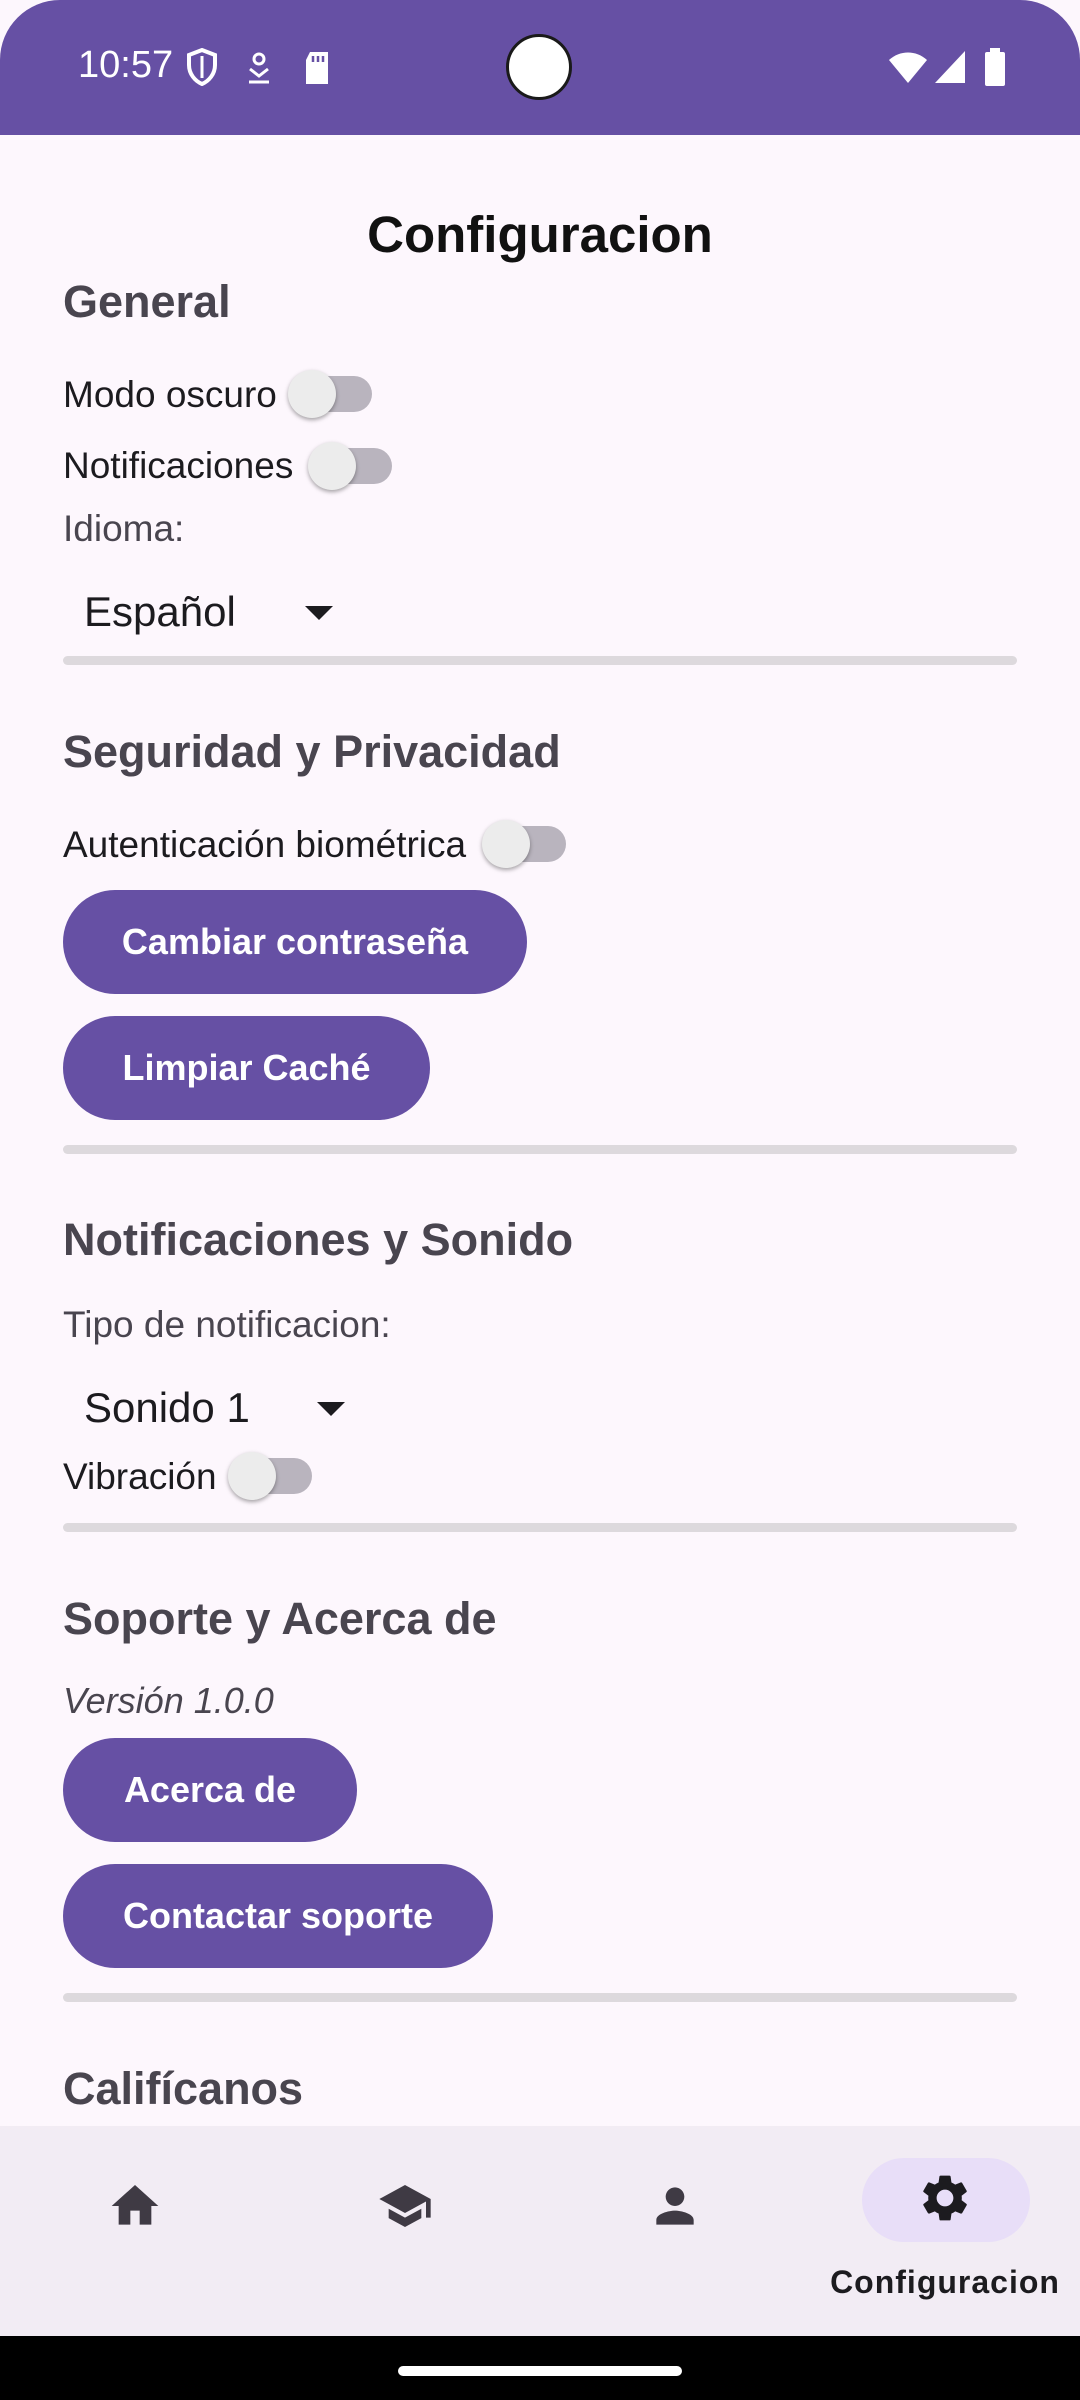 This screenshot has width=1080, height=2400. Describe the element at coordinates (265, 844) in the screenshot. I see `biometric-label: Autenticación biométrica` at that location.